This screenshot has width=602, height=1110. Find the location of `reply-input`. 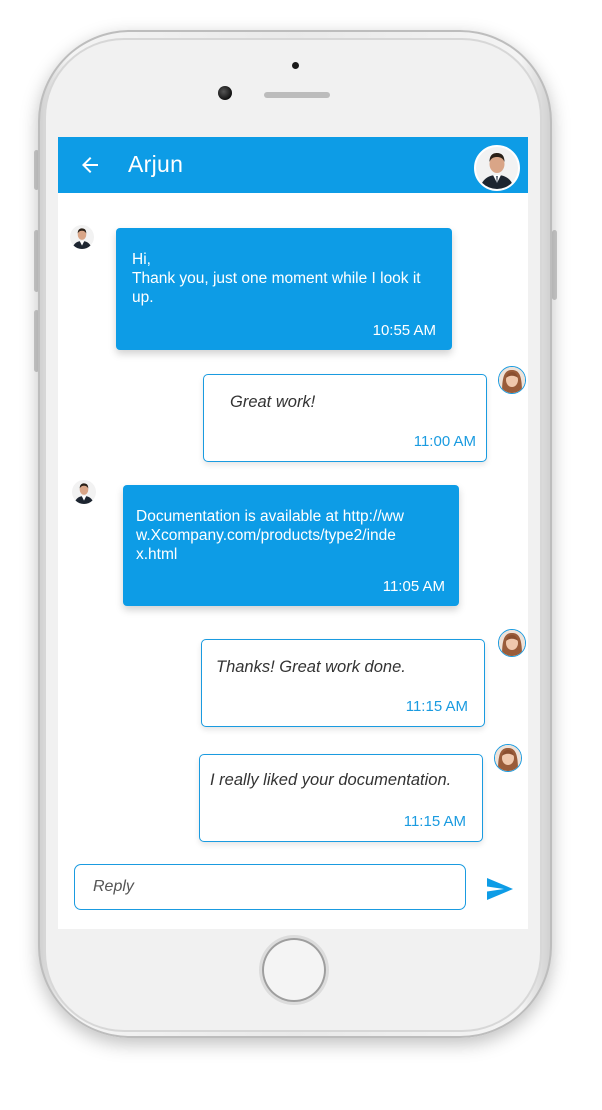

reply-input is located at coordinates (270, 887).